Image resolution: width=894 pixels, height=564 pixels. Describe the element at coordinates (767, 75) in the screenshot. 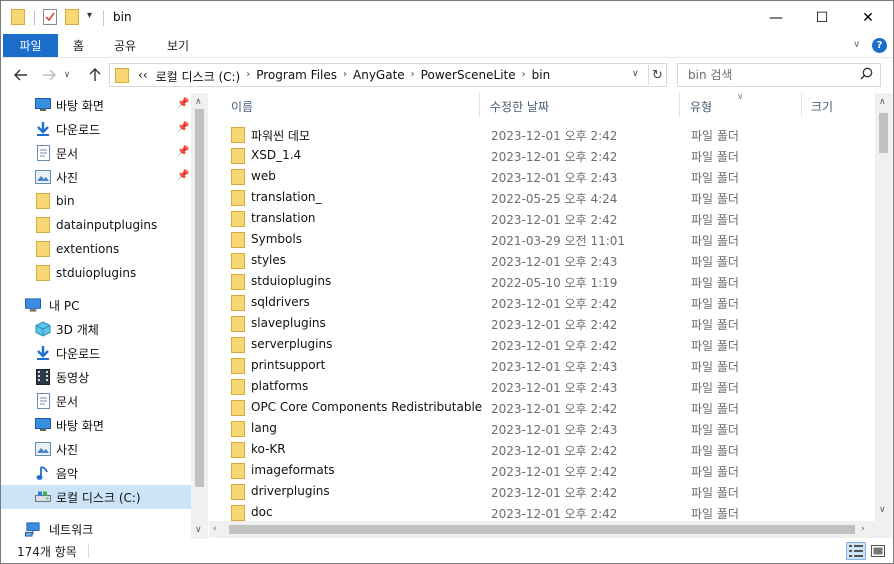

I see `search-input` at that location.